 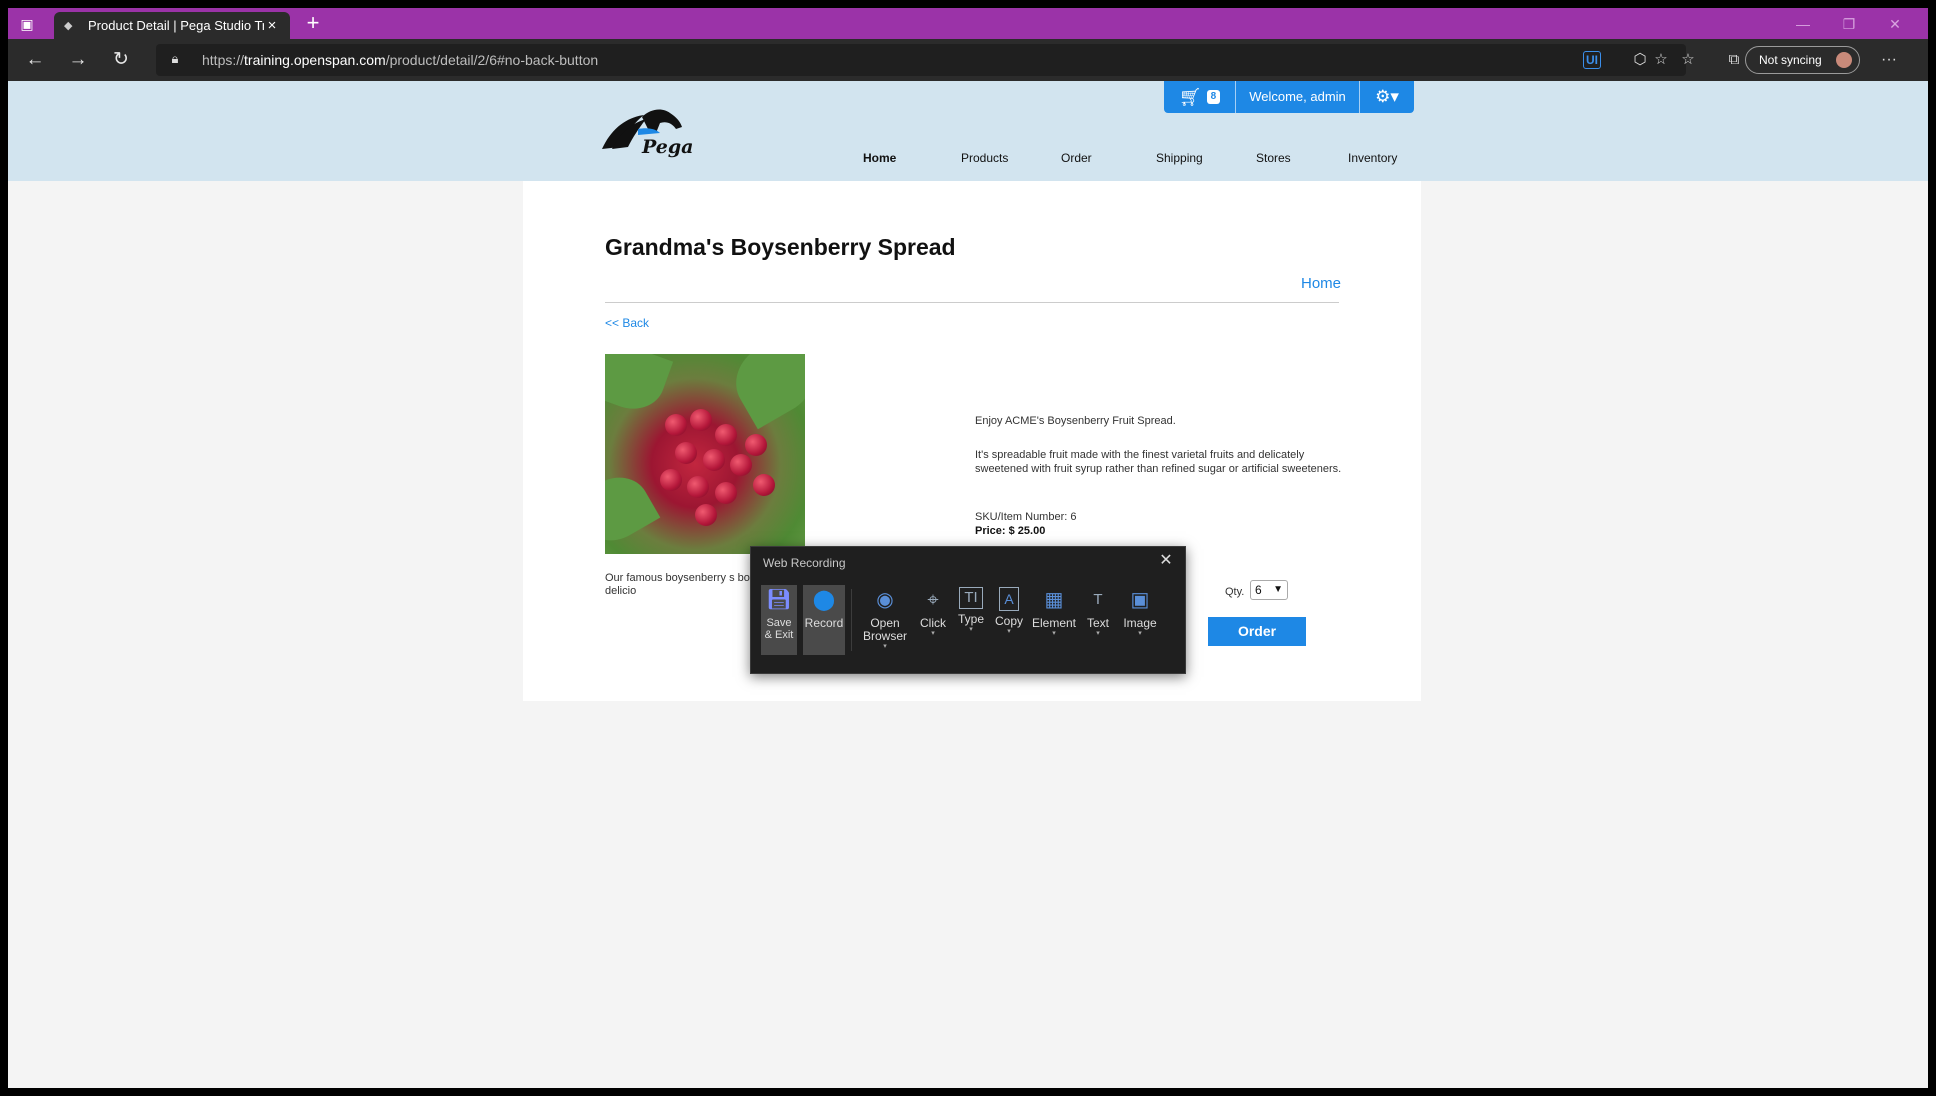 What do you see at coordinates (1849, 24) in the screenshot?
I see `restore-icon: ❐` at bounding box center [1849, 24].